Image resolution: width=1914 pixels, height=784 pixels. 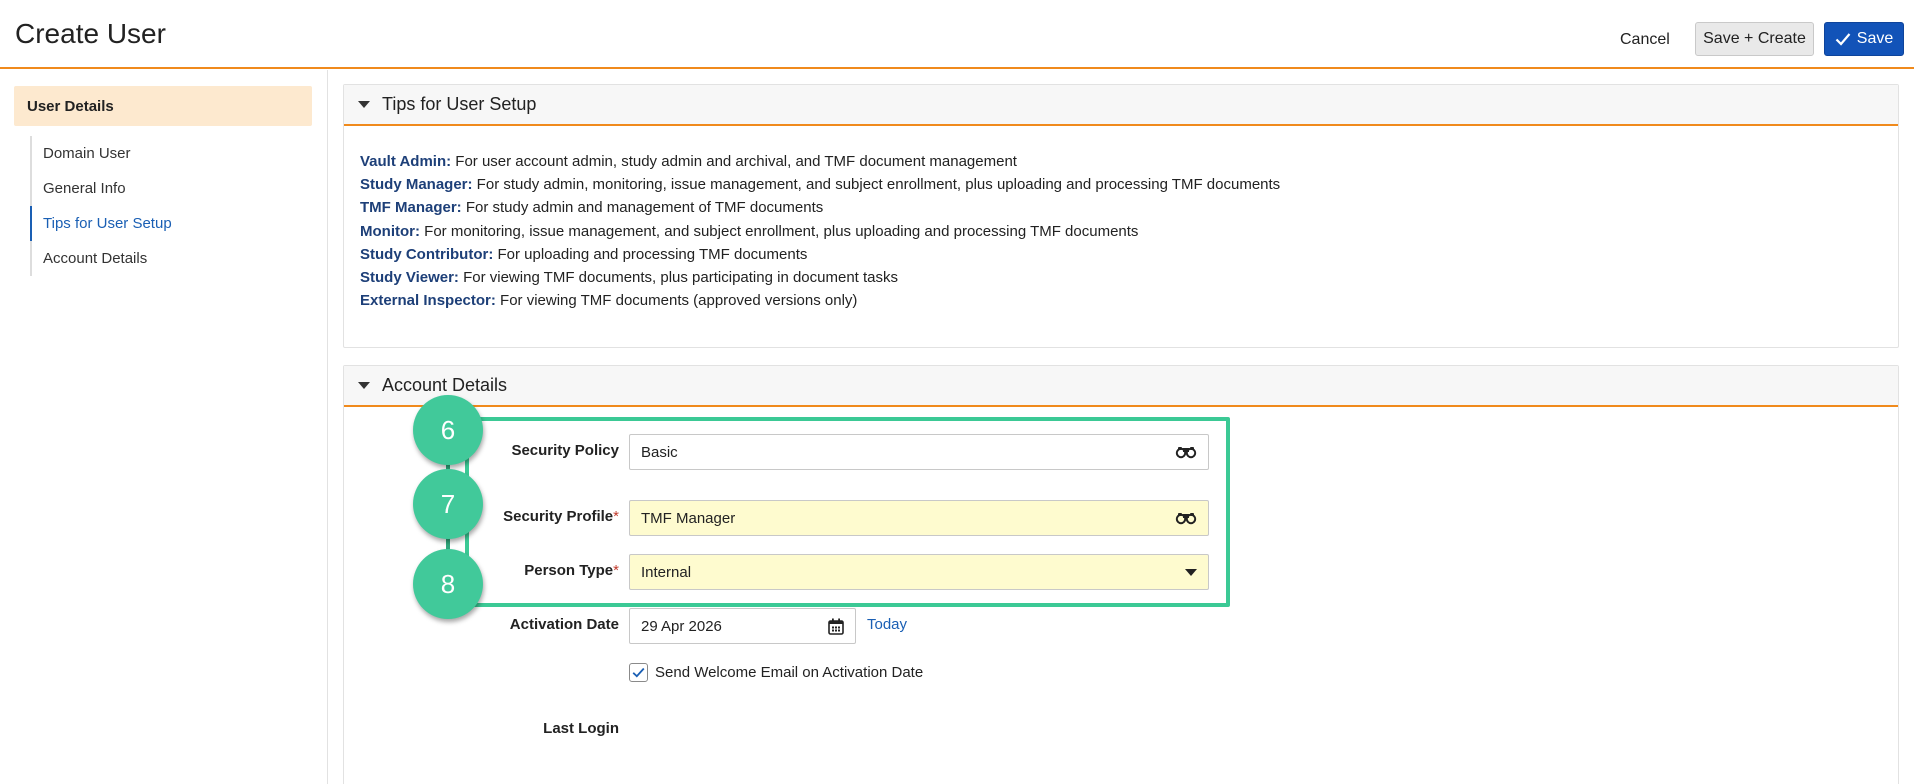 I want to click on calendar-icon, so click(x=836, y=626).